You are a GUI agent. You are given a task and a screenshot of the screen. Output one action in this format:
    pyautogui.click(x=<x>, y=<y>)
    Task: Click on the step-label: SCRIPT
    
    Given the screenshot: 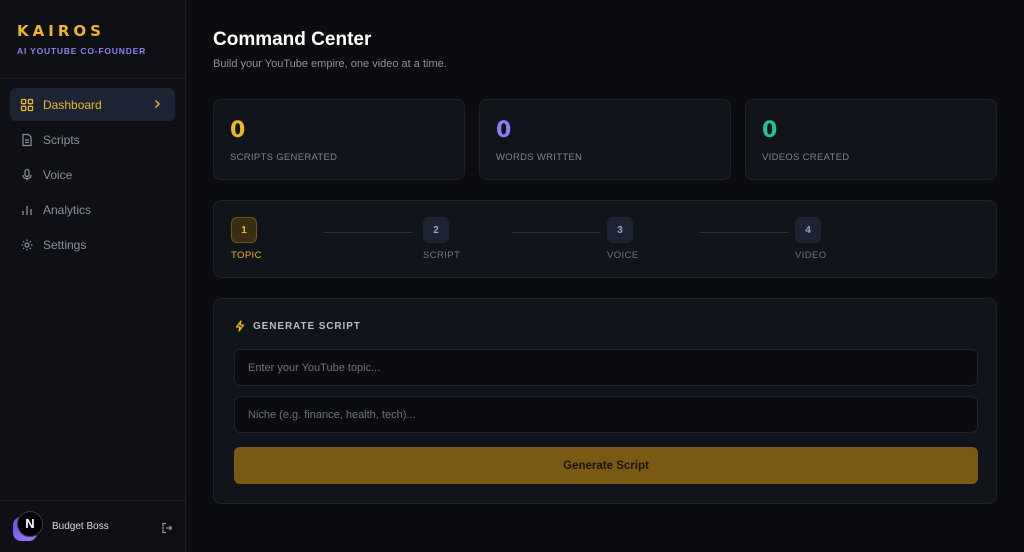 What is the action you would take?
    pyautogui.click(x=442, y=255)
    